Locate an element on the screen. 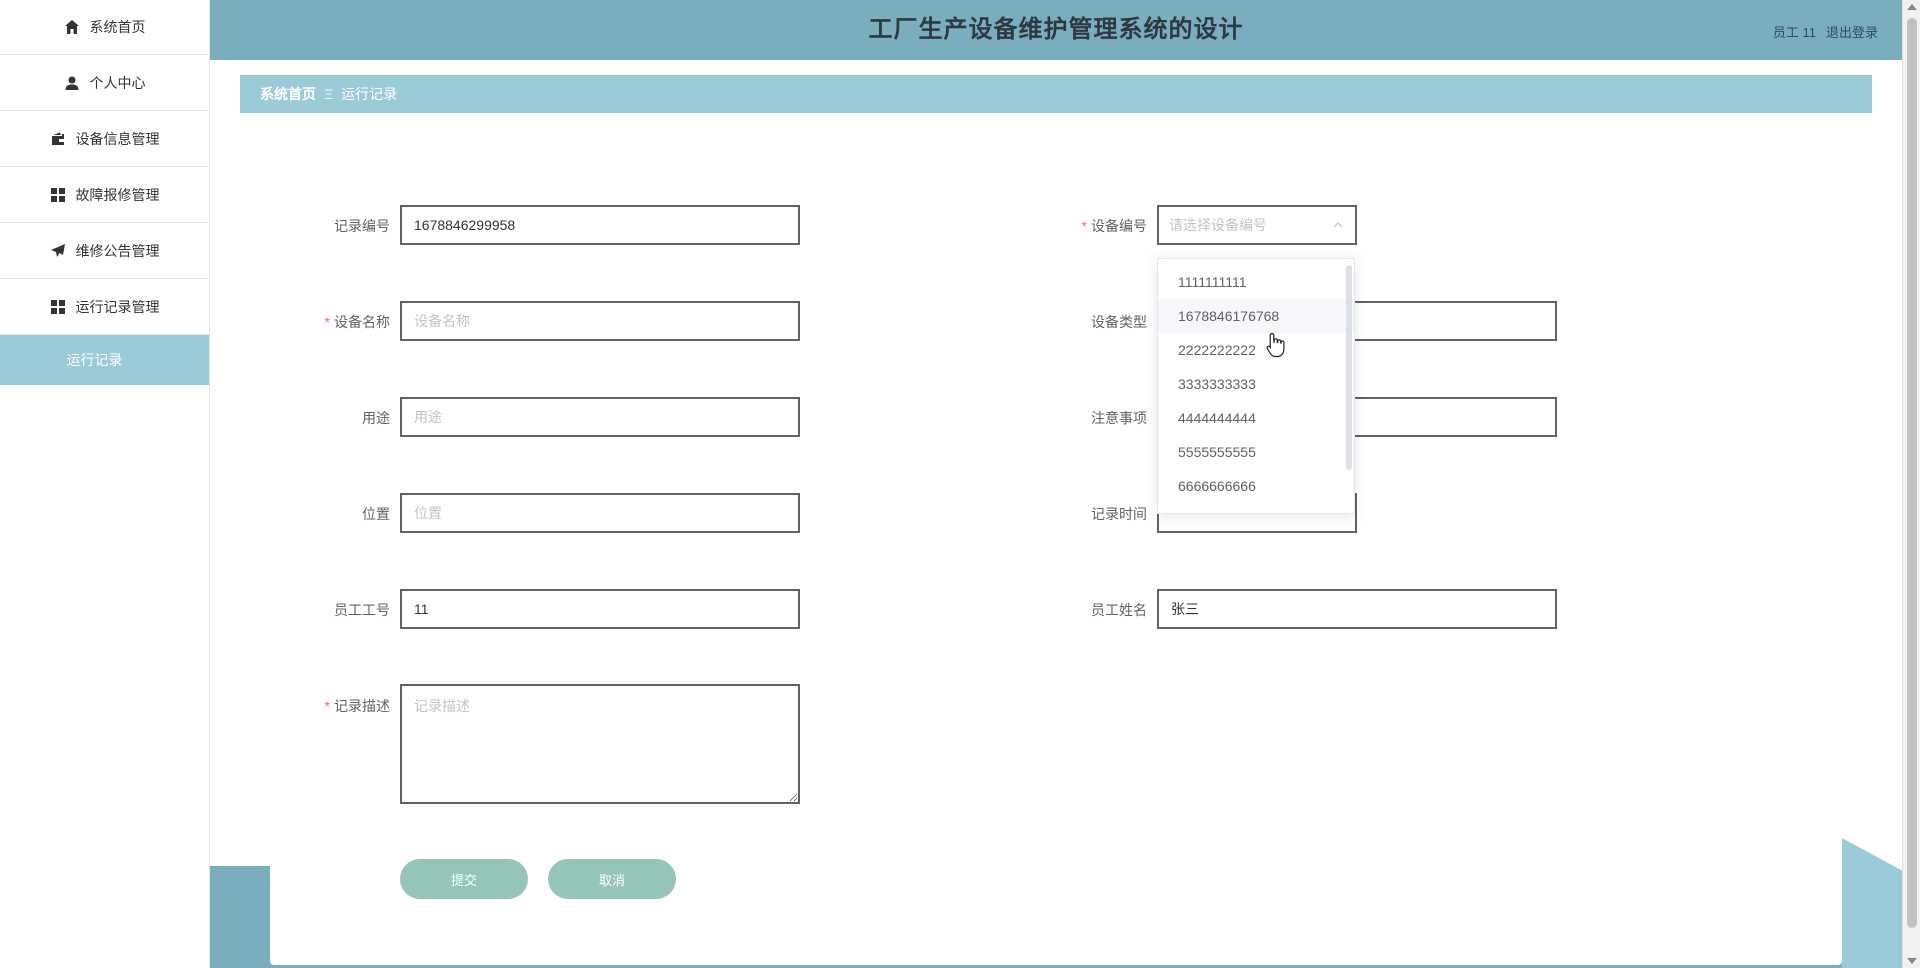  sidebar-item-label: 运行记录管理 is located at coordinates (117, 306).